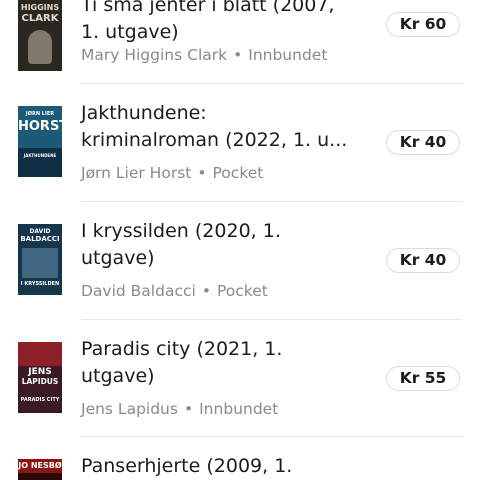 This screenshot has height=480, width=480. I want to click on cover-text: JO NESBØ, so click(40, 465).